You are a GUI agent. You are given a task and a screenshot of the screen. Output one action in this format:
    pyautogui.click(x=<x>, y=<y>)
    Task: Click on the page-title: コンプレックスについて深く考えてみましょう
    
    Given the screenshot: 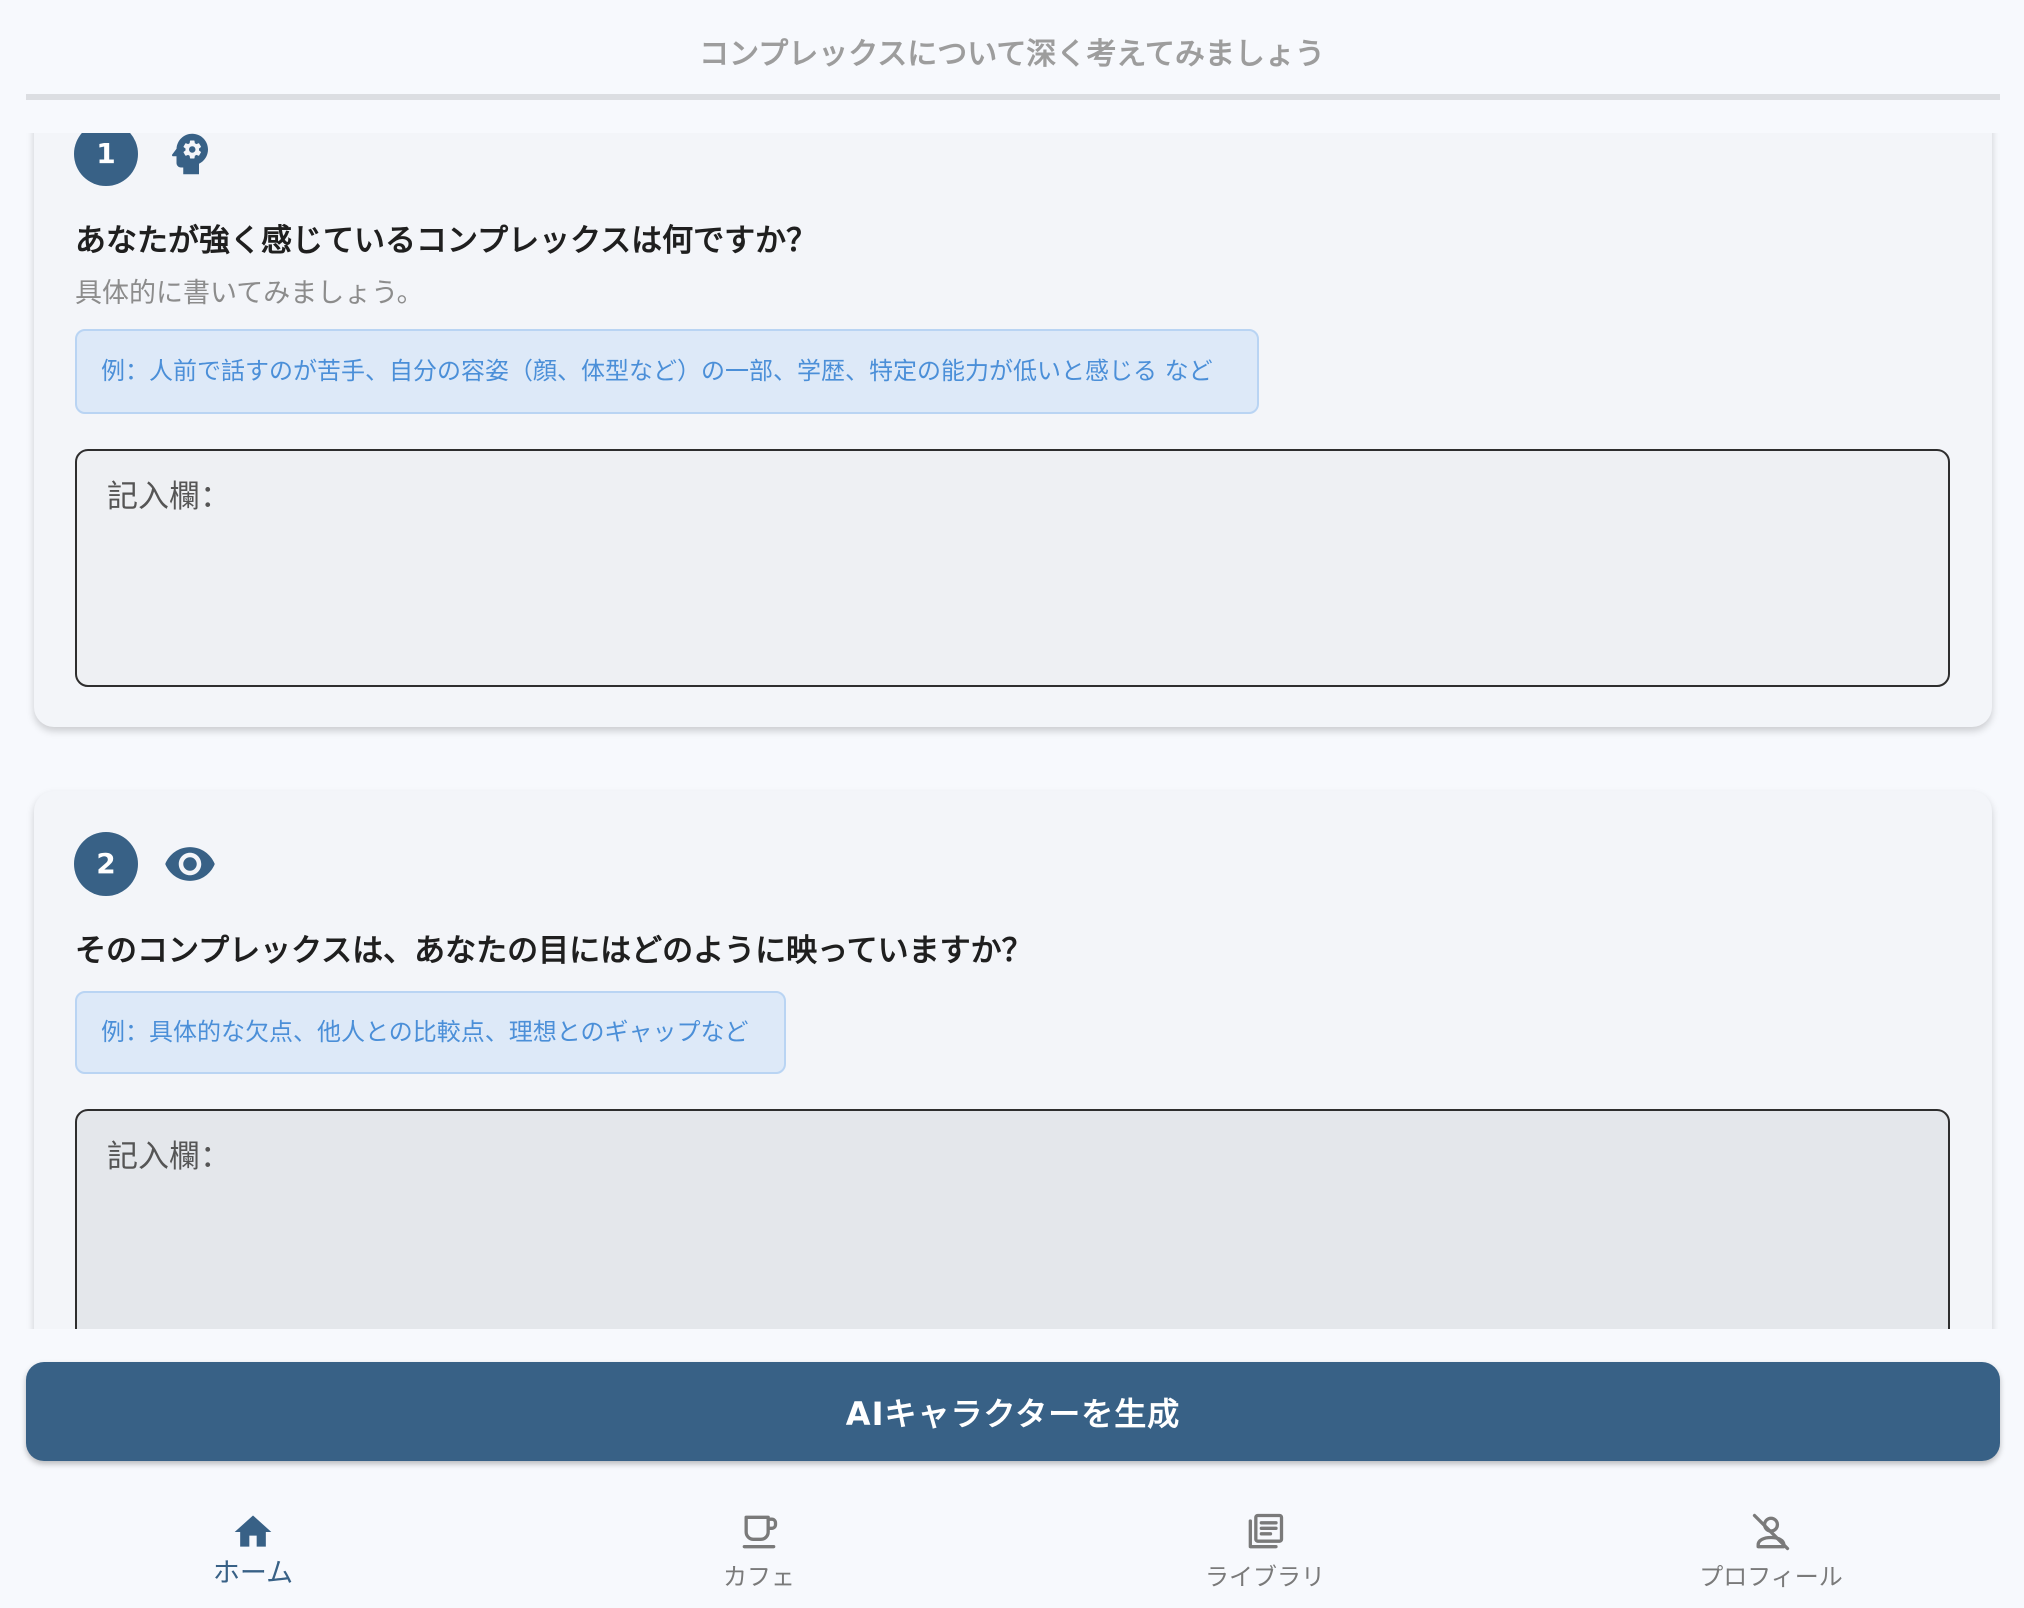 What is the action you would take?
    pyautogui.click(x=1012, y=54)
    